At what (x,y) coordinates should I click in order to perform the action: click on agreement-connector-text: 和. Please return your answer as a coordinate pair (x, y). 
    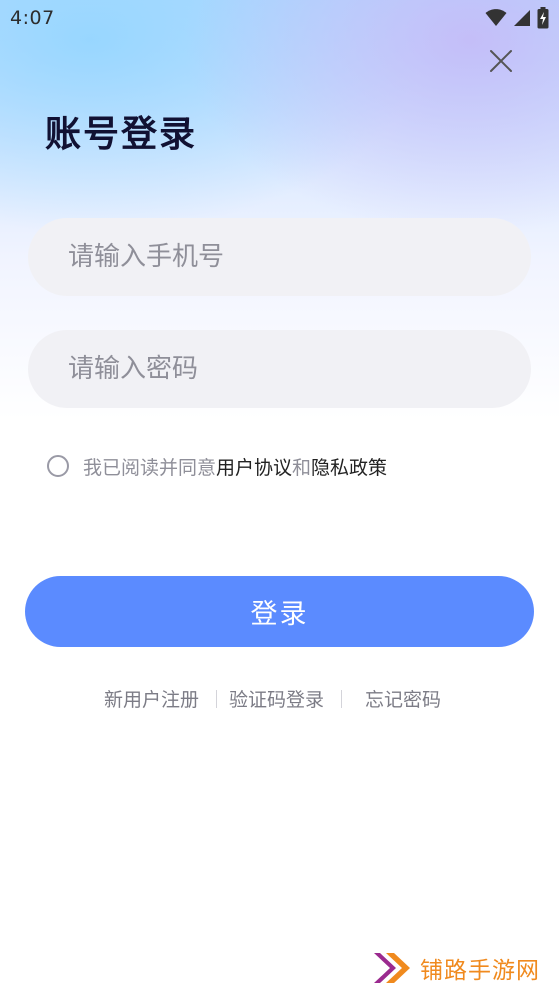
    Looking at the image, I should click on (302, 467).